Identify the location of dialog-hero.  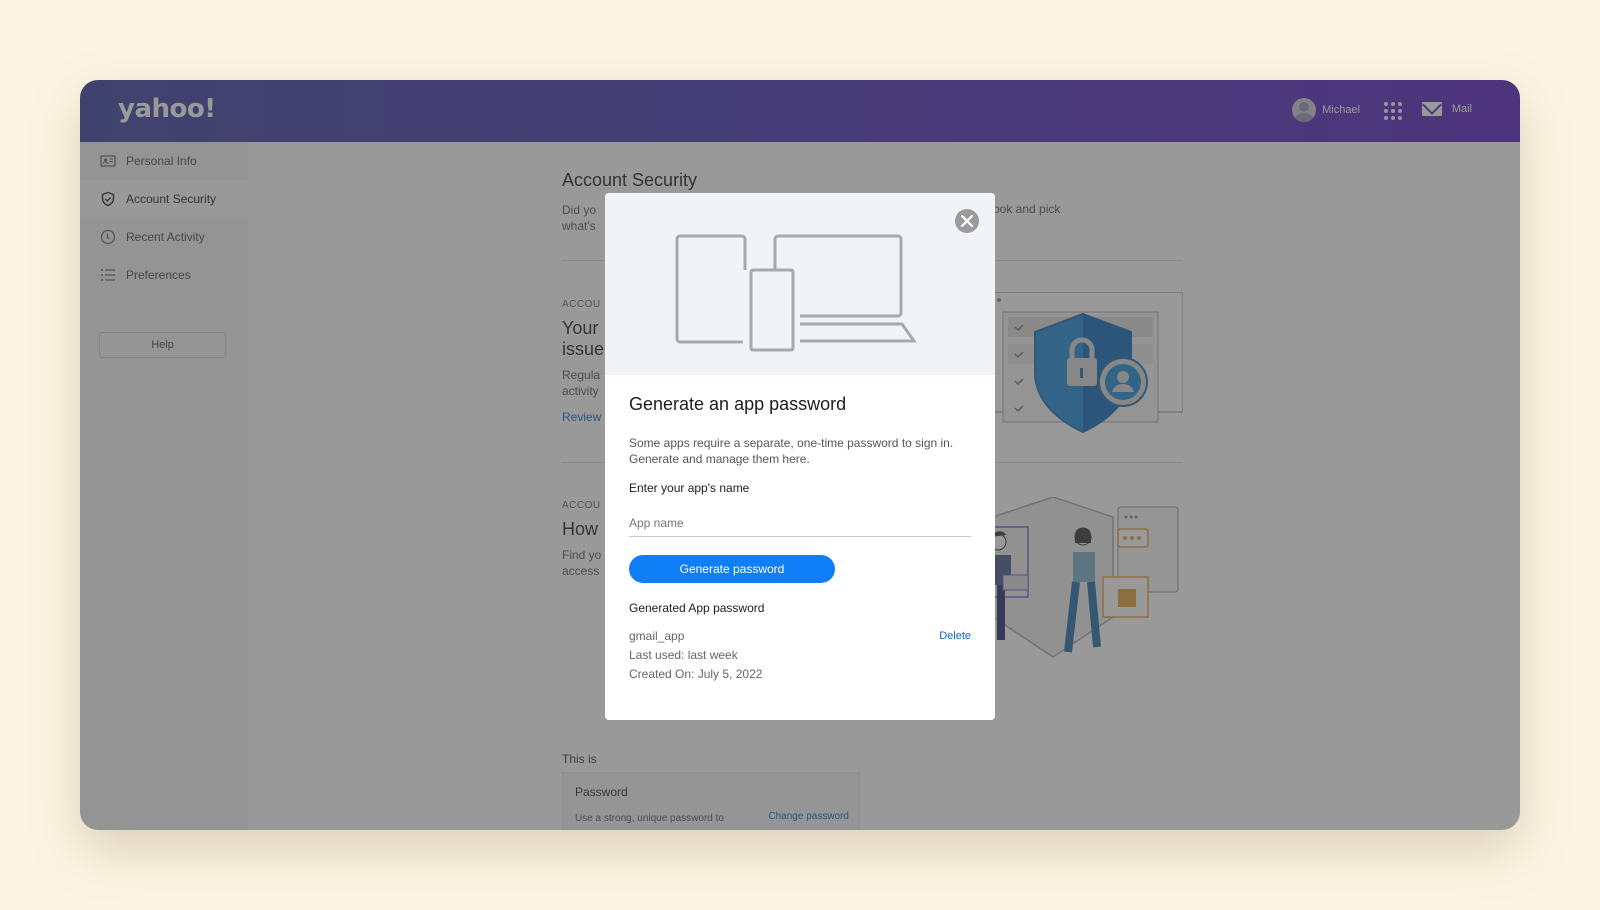
(800, 284).